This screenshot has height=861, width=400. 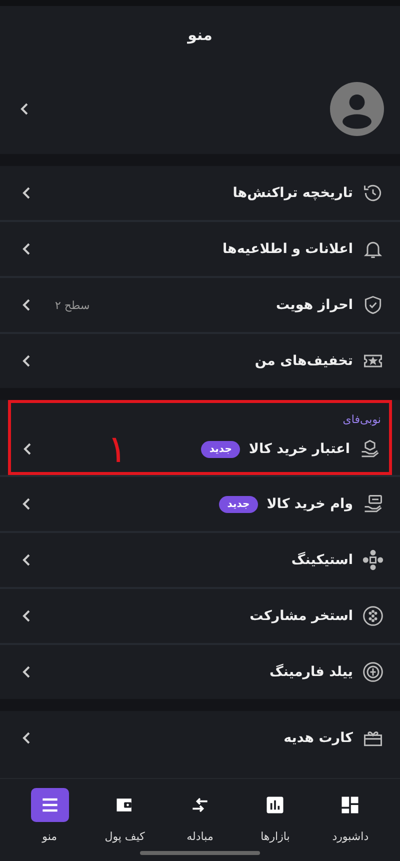 What do you see at coordinates (200, 361) in the screenshot?
I see `menu-item: تخفیف‌های من` at bounding box center [200, 361].